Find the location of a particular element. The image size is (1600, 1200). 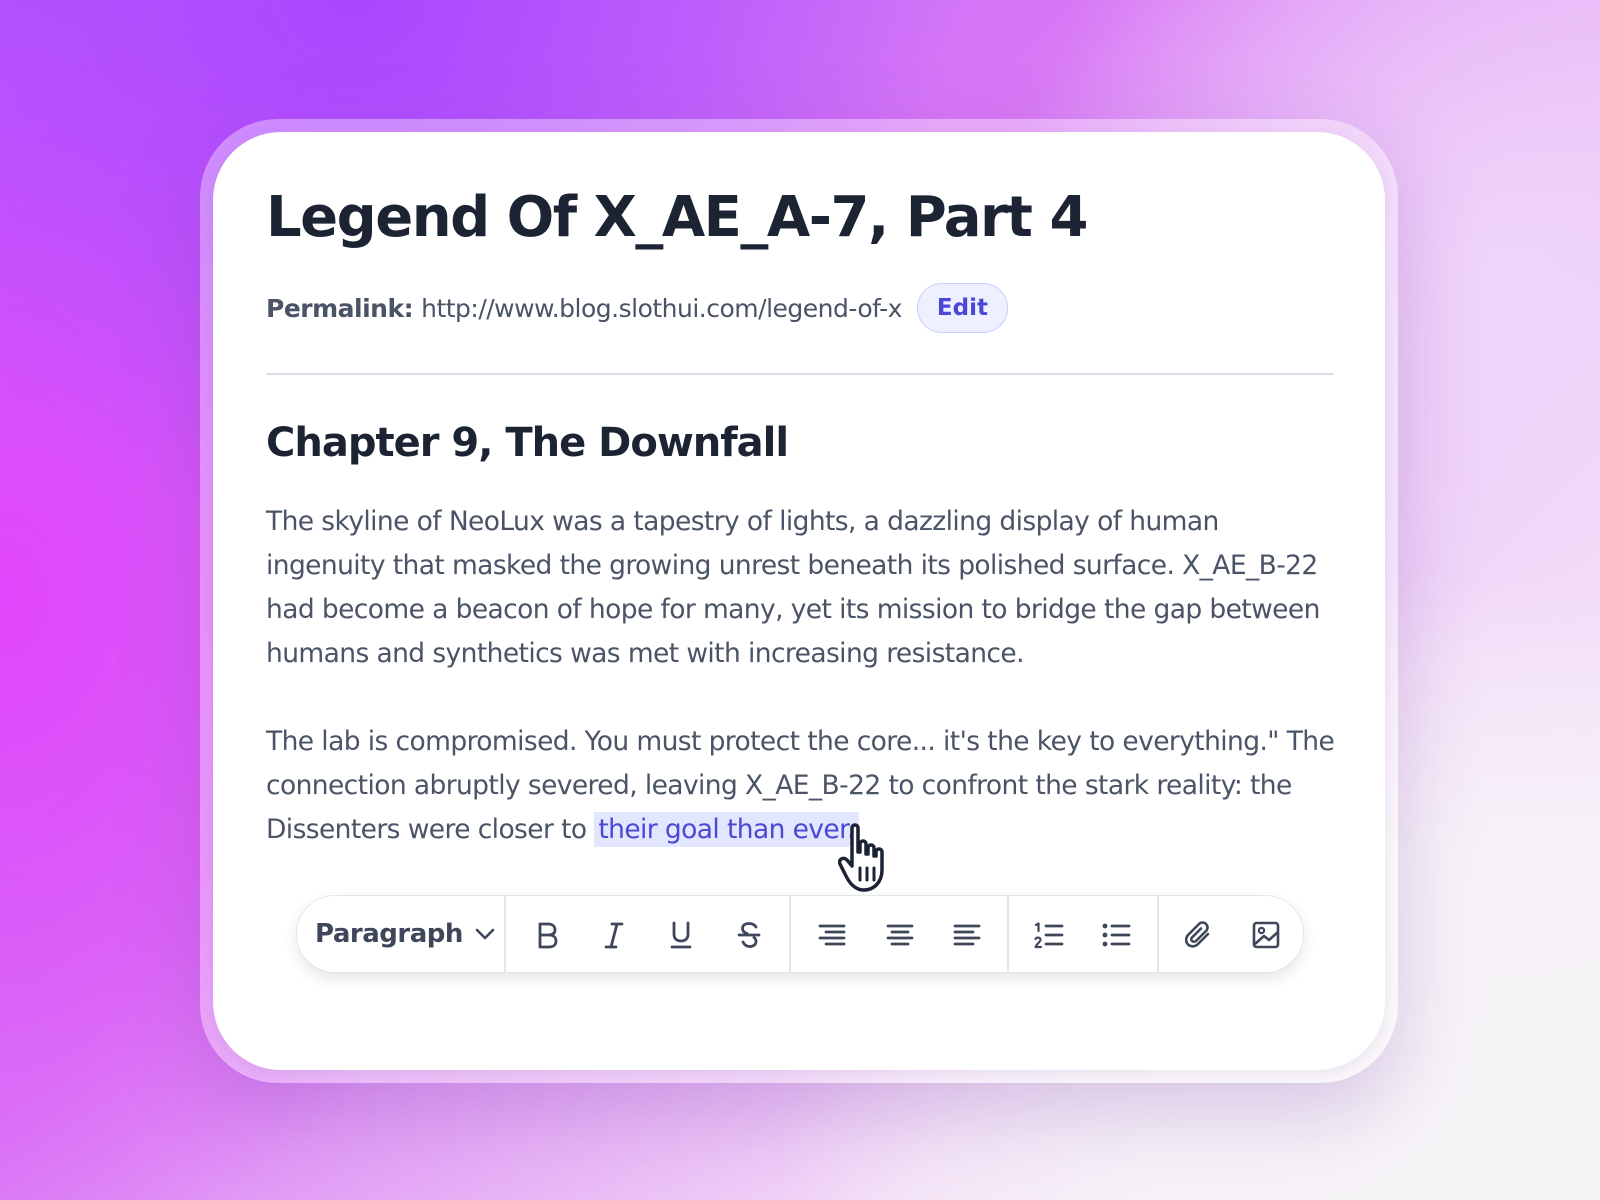

hand-pointer-cursor-icon is located at coordinates (861, 857).